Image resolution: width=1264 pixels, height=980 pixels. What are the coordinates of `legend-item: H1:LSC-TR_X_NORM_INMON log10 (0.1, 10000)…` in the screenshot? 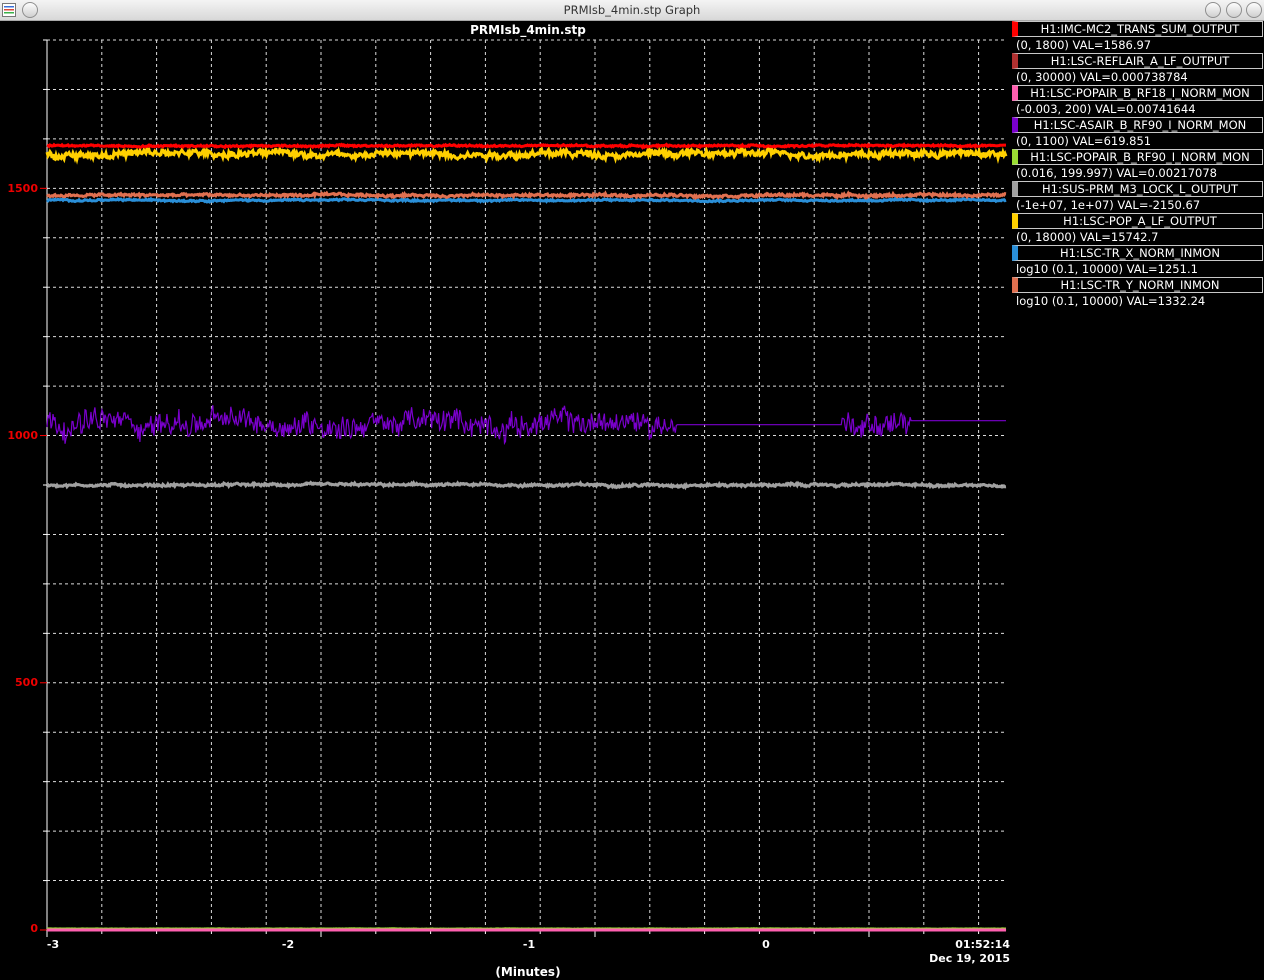 It's located at (1138, 261).